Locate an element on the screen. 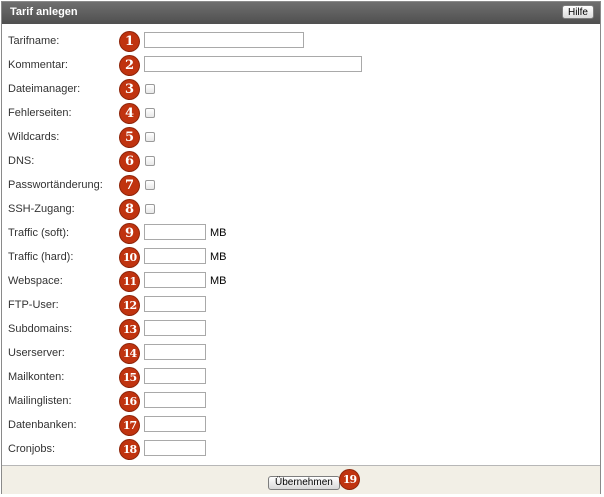 This screenshot has width=604, height=497. field-label: Traffic (hard): is located at coordinates (41, 257).